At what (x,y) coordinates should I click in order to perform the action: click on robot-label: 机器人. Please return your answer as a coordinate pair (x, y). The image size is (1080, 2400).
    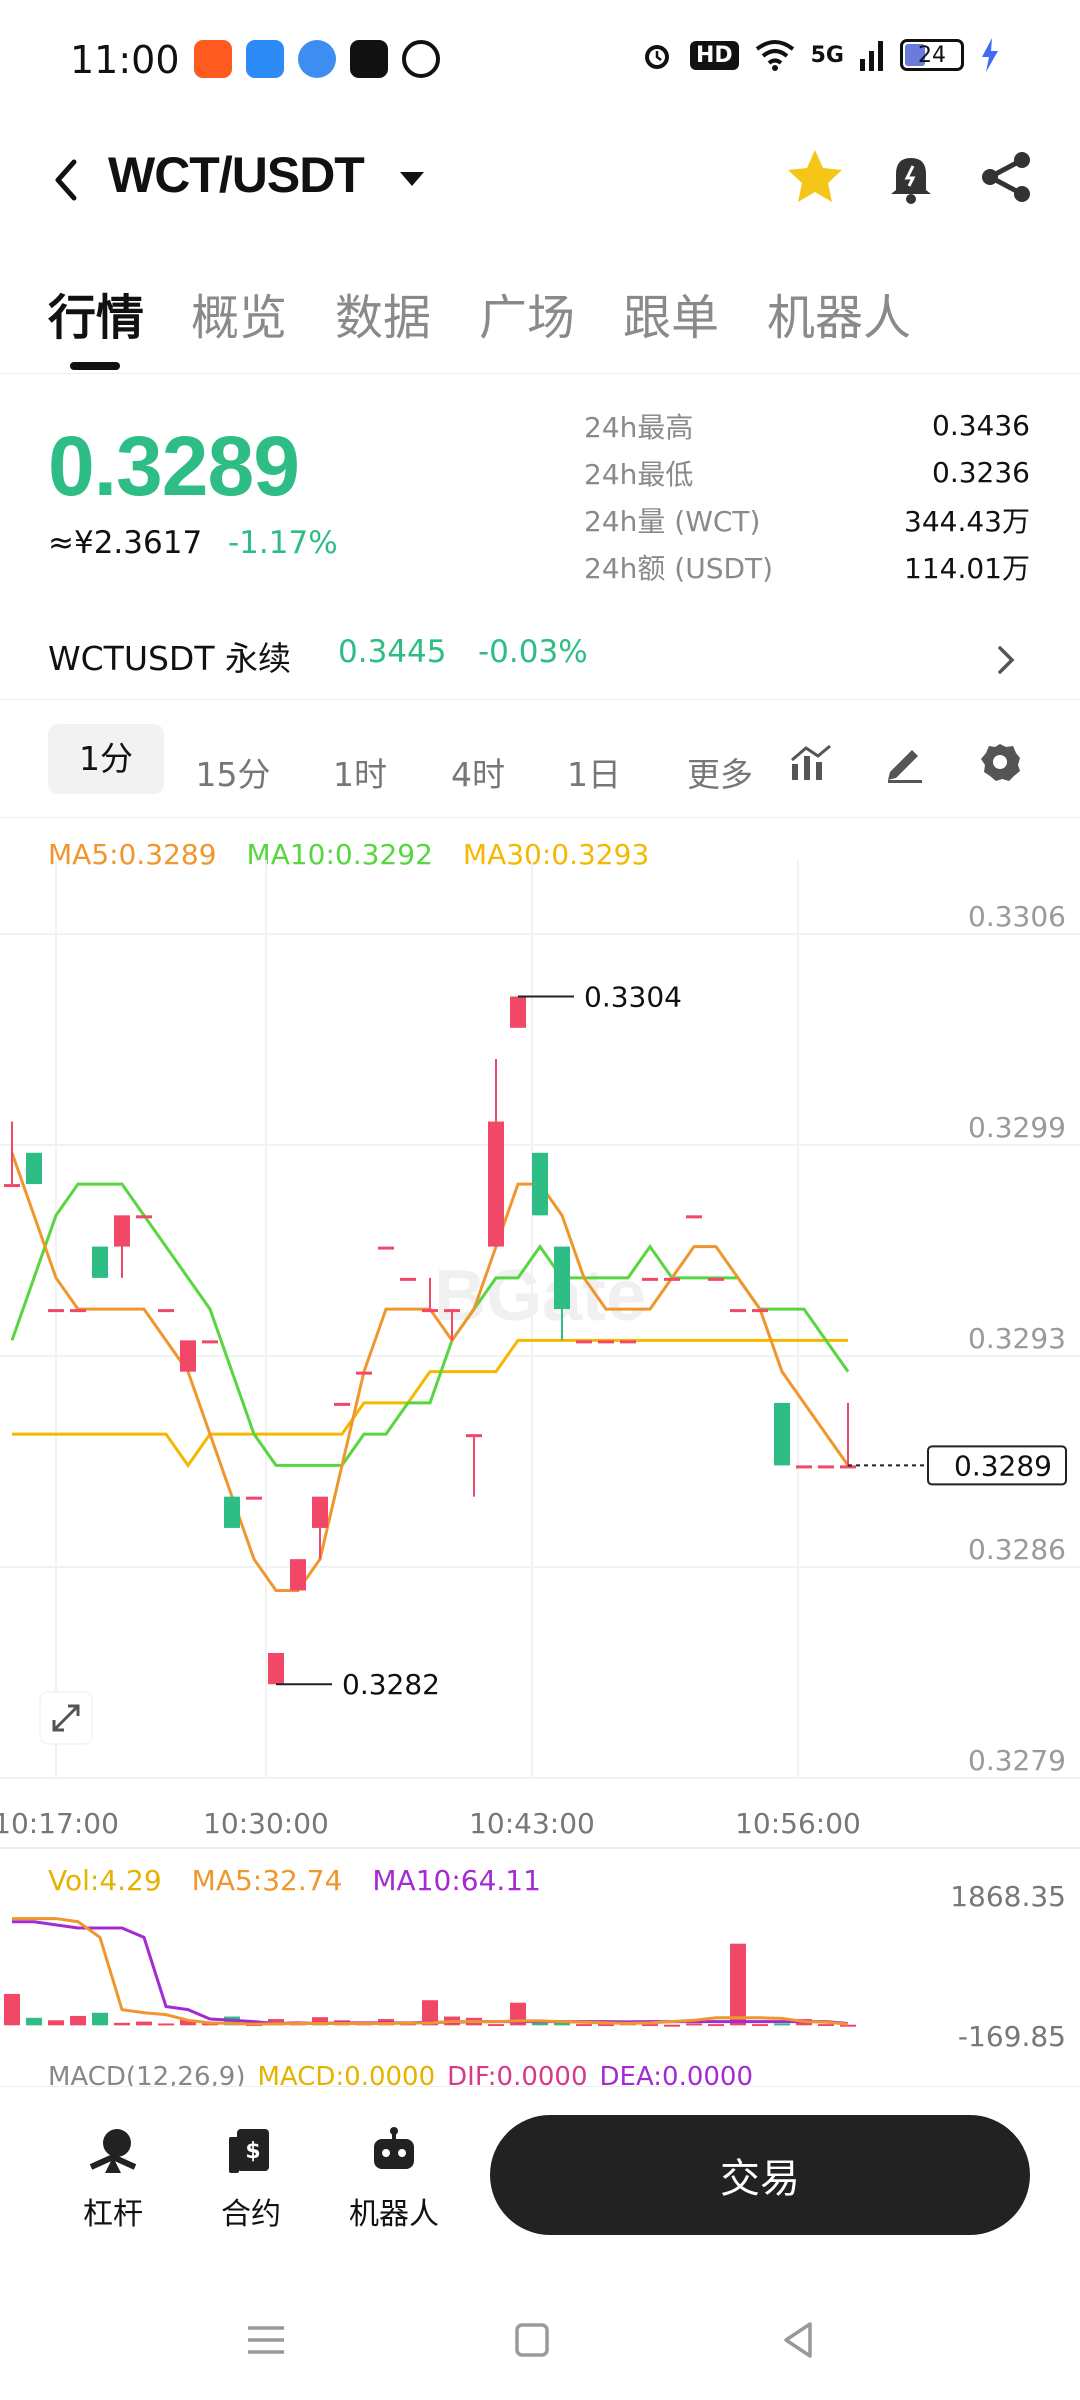
    Looking at the image, I should click on (394, 2214).